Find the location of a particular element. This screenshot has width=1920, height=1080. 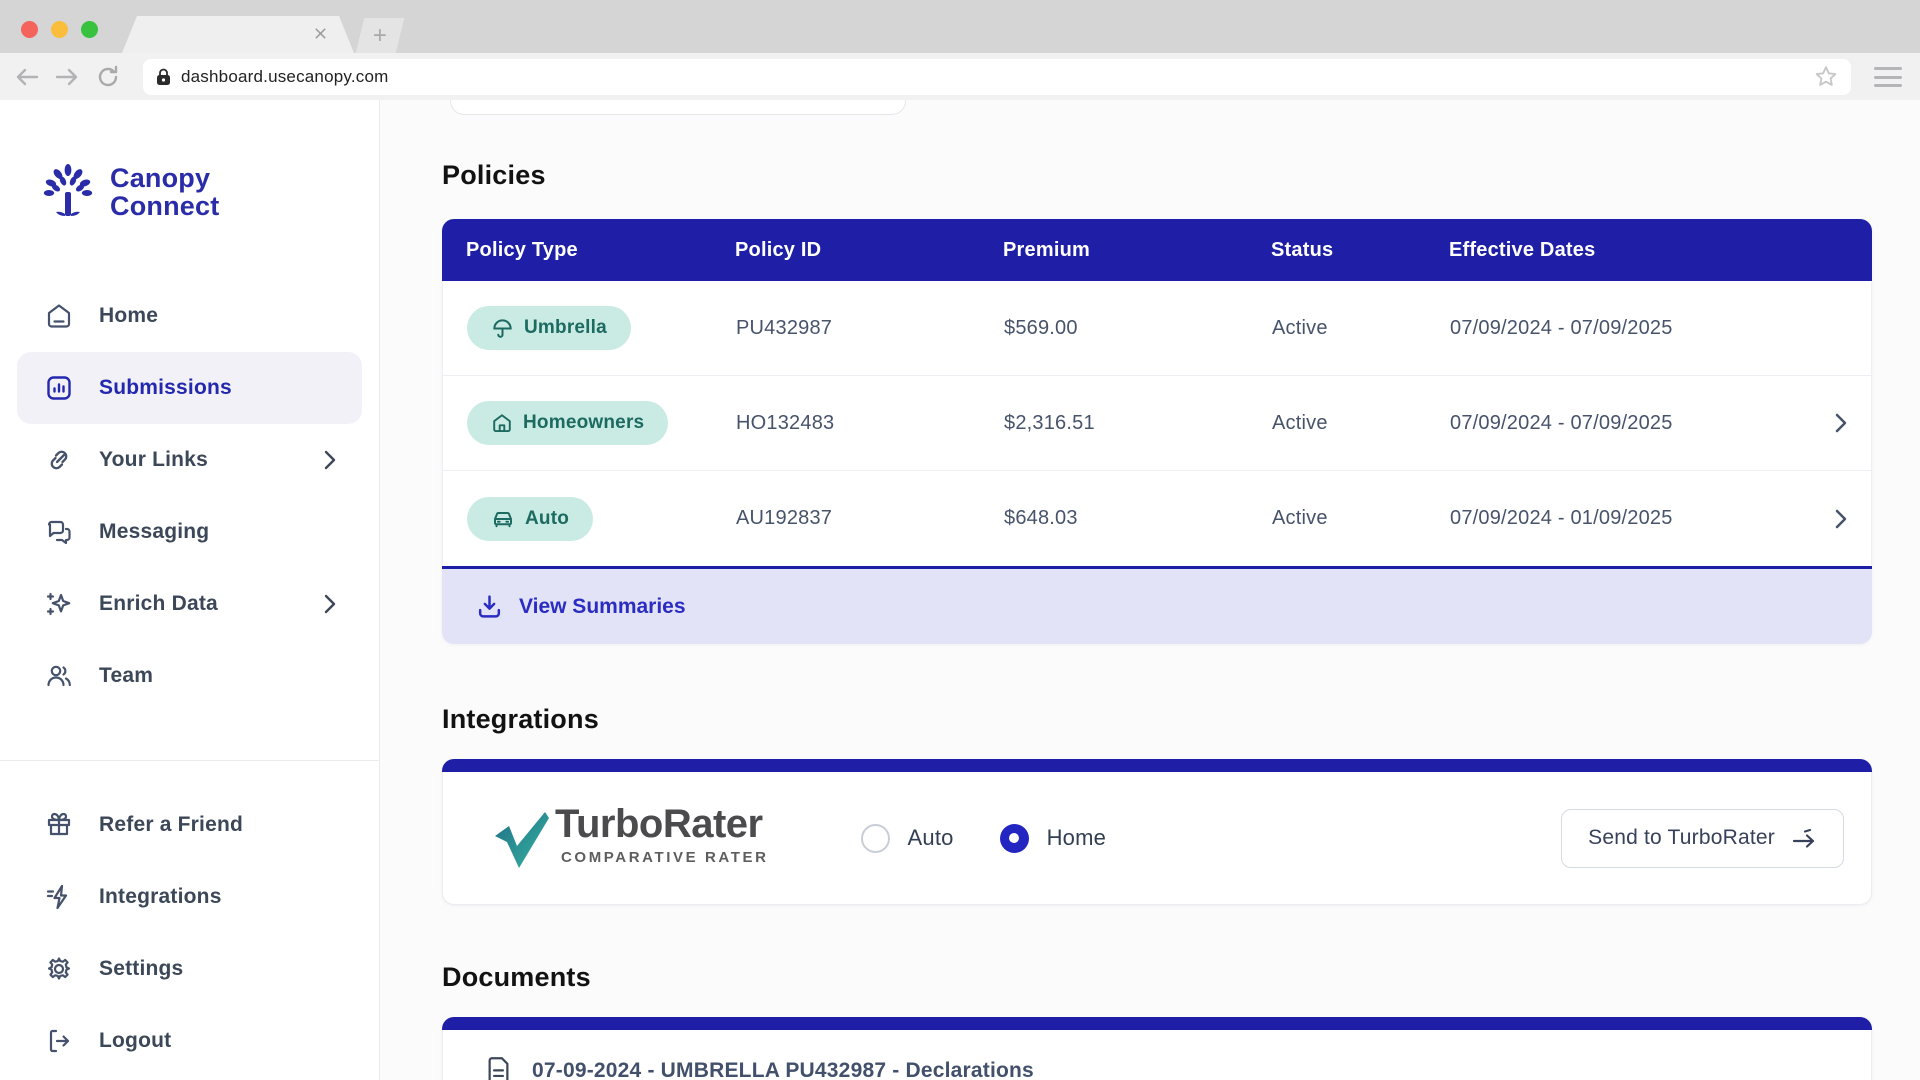

send-to-turborater-button: Send to TurboRater is located at coordinates (1702, 838).